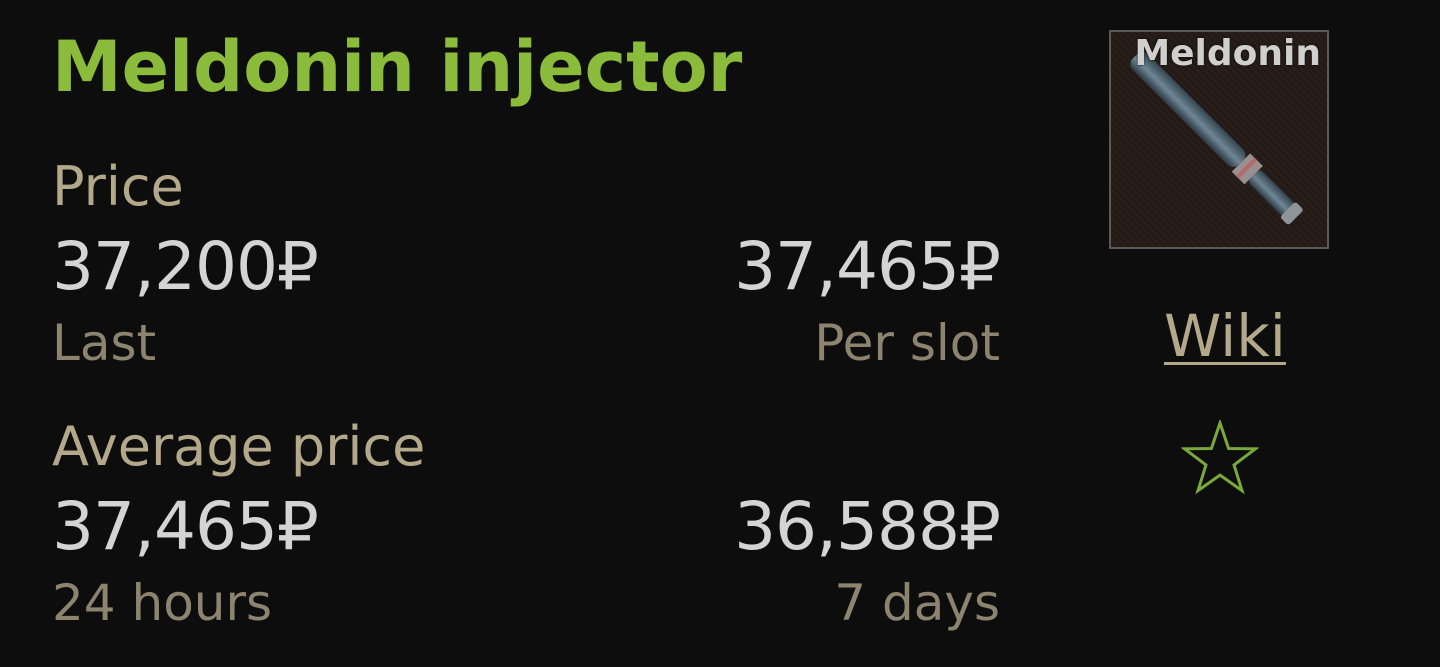 Image resolution: width=1440 pixels, height=667 pixels. I want to click on thumbnail-label: Meldonin, so click(1227, 53).